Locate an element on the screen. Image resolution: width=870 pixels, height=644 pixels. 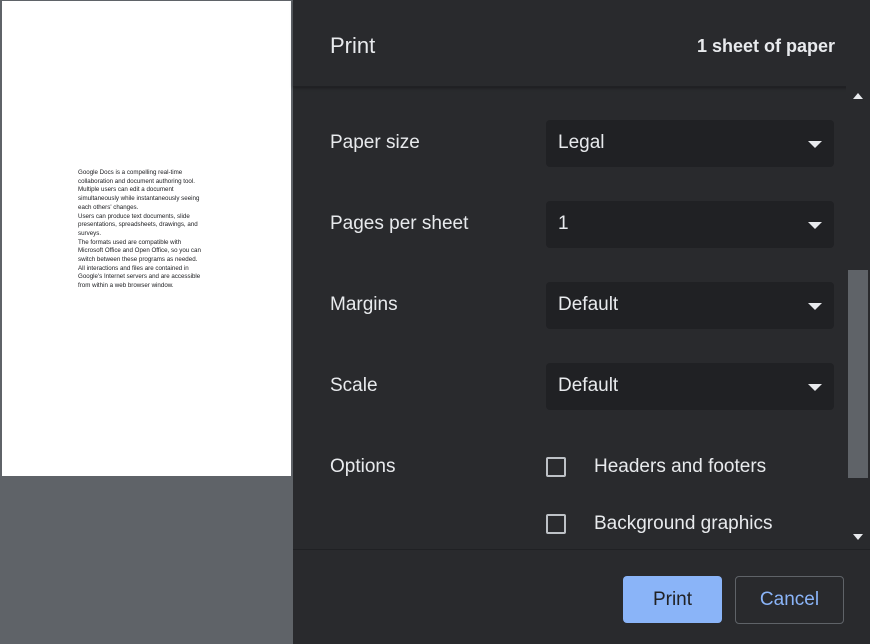
preview-line: The formats used are compatible with is located at coordinates (130, 242).